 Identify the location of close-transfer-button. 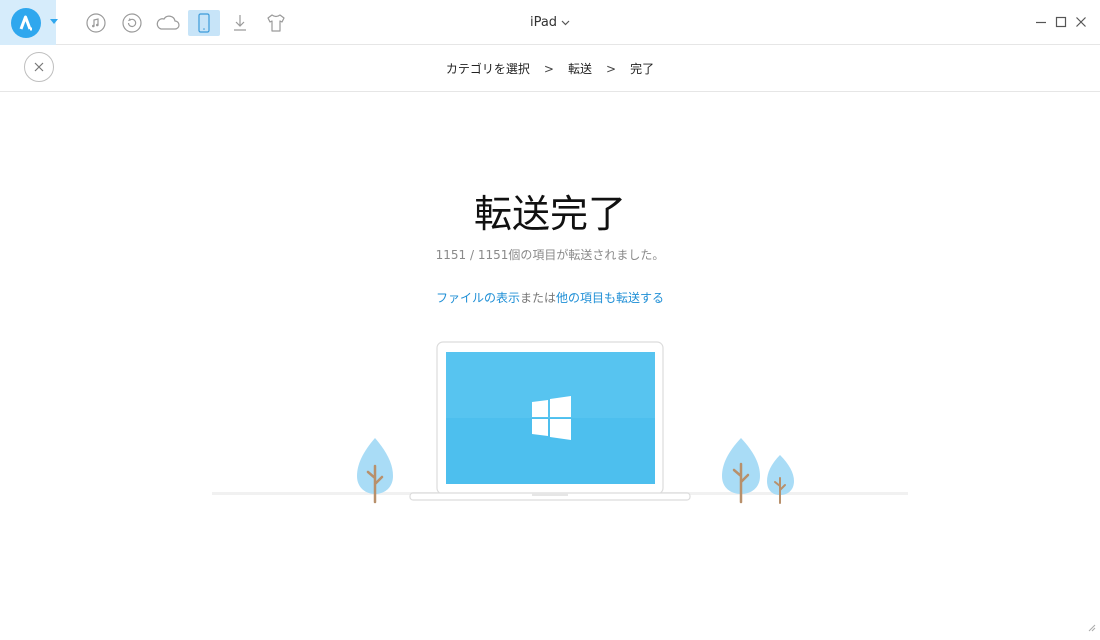
(39, 67).